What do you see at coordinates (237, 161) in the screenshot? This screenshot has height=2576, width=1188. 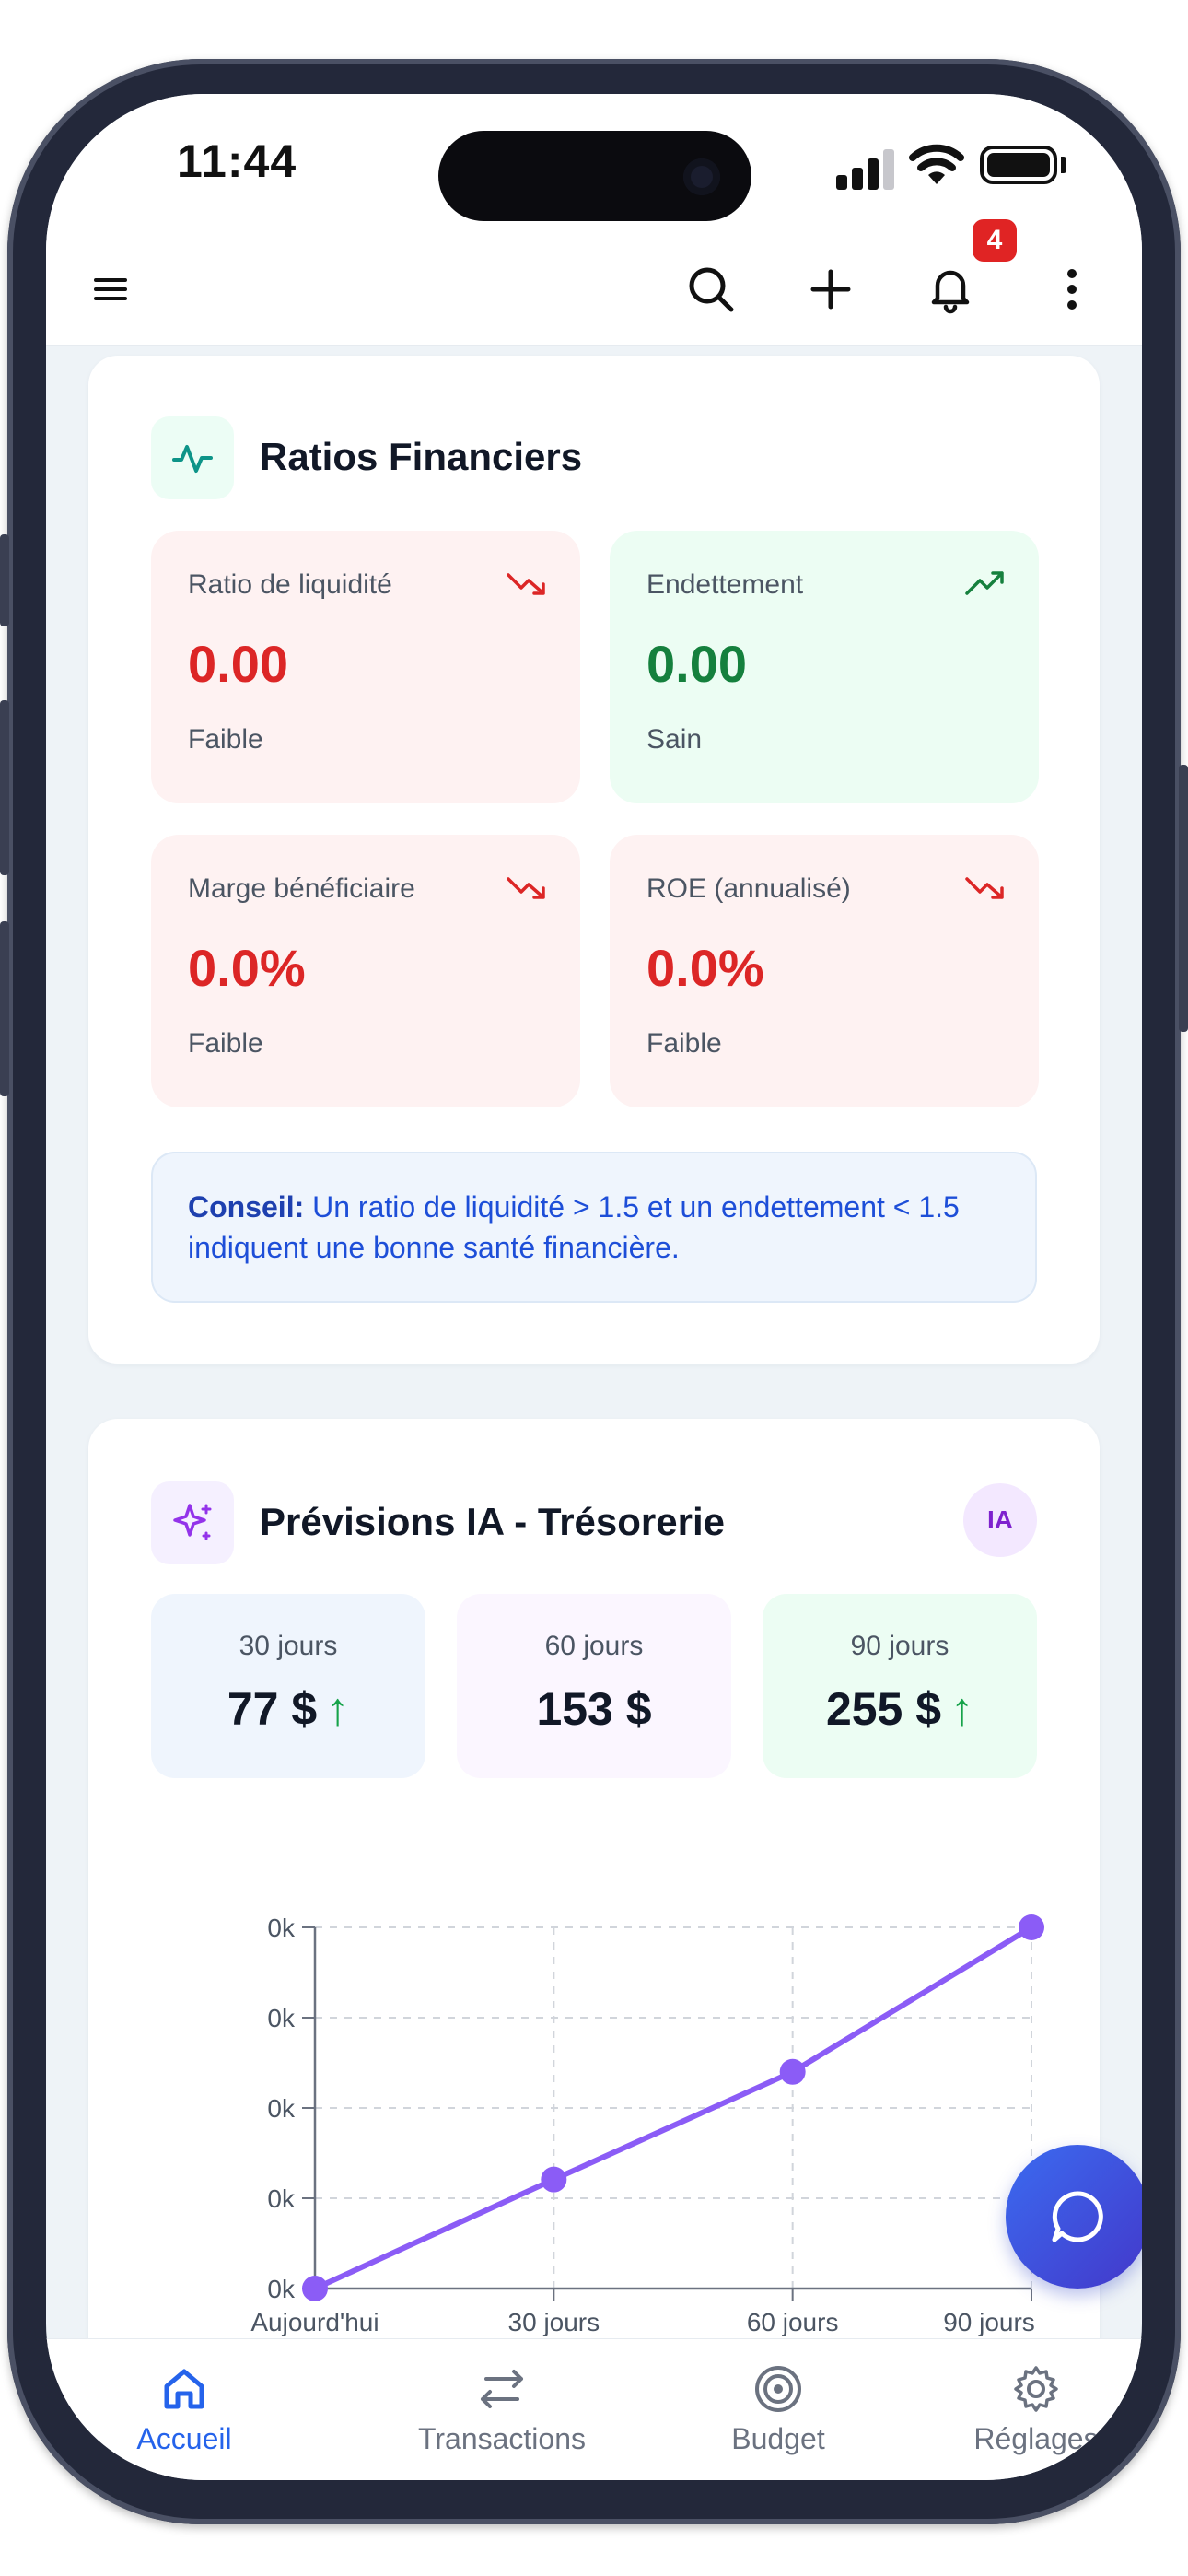 I see `status-time: 11:44` at bounding box center [237, 161].